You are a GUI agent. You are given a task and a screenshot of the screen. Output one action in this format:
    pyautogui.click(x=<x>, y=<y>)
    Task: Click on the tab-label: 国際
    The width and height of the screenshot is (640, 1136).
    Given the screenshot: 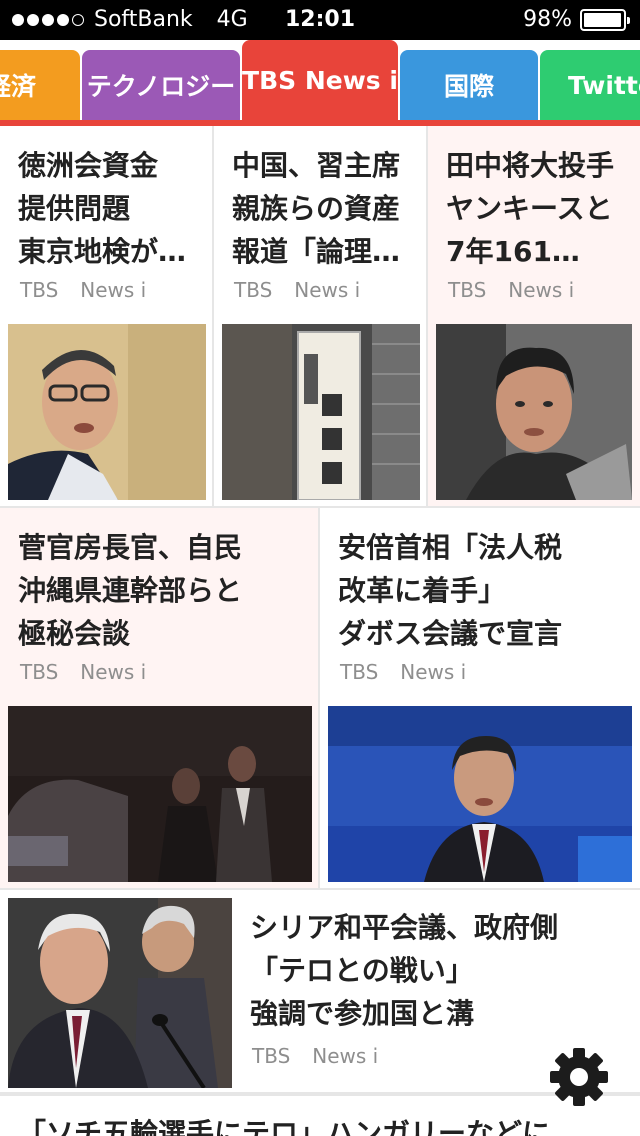 What is the action you would take?
    pyautogui.click(x=468, y=86)
    